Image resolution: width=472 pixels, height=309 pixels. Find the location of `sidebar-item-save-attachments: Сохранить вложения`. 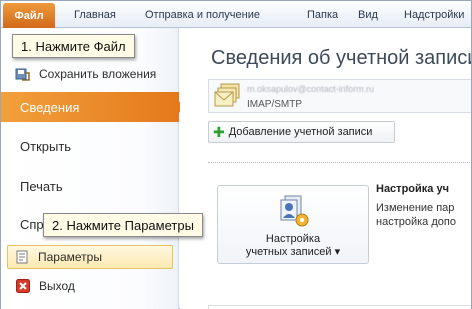

sidebar-item-save-attachments: Сохранить вложения is located at coordinates (90, 74).